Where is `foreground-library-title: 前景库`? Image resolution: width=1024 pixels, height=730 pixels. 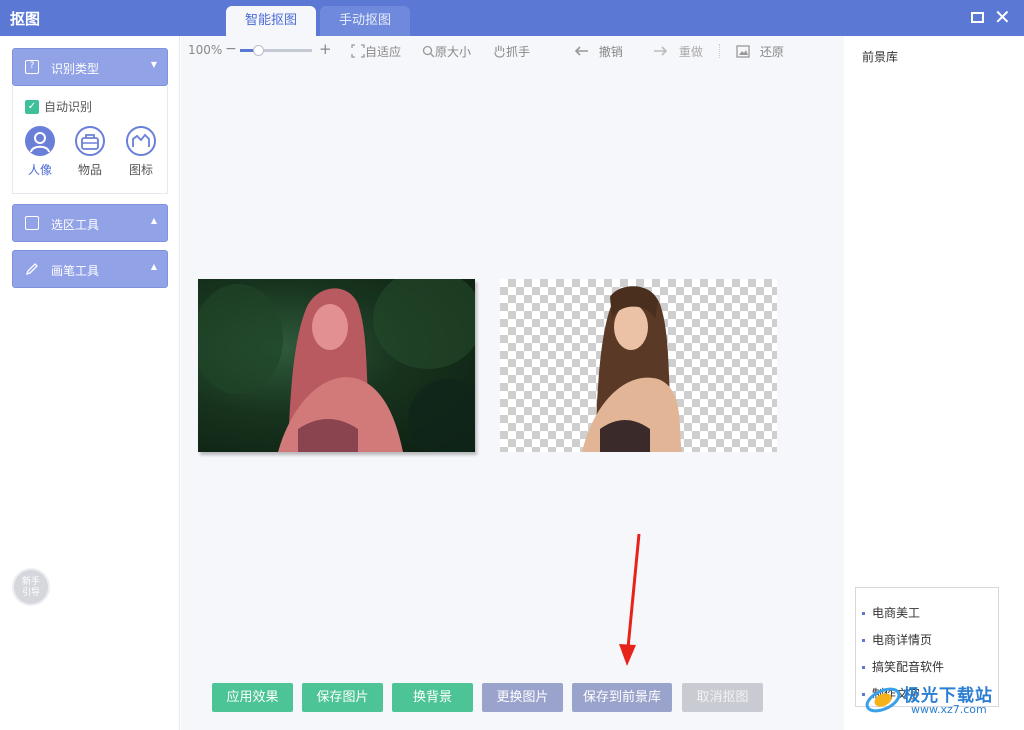 foreground-library-title: 前景库 is located at coordinates (880, 57).